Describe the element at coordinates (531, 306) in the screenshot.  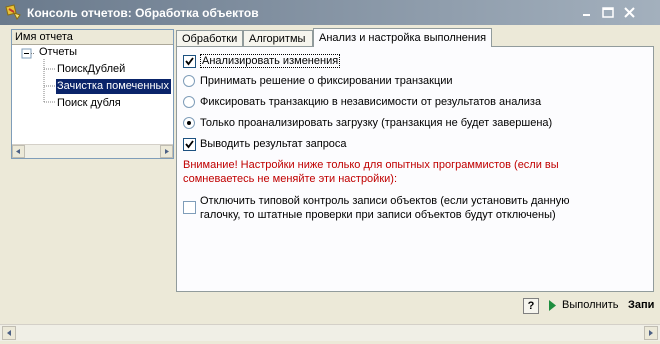
I see `help-button: ?` at that location.